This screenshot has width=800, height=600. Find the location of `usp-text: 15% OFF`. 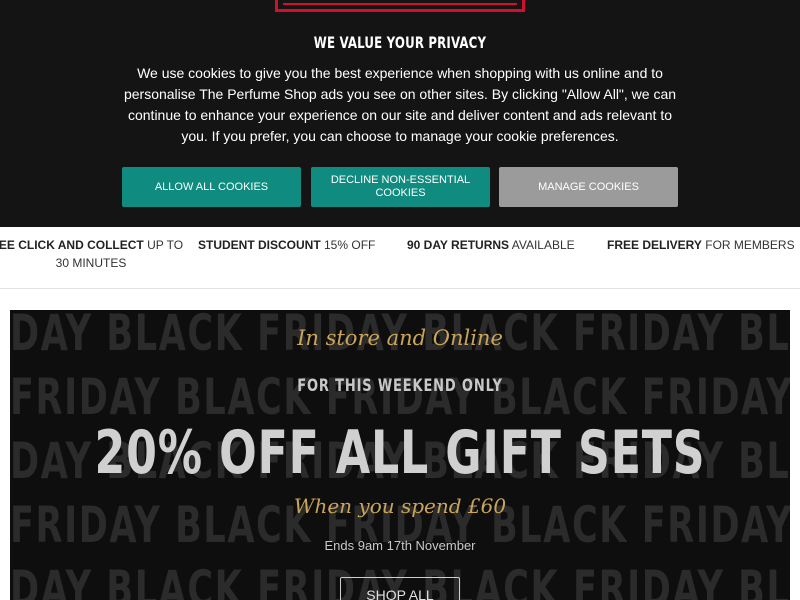

usp-text: 15% OFF is located at coordinates (348, 245).